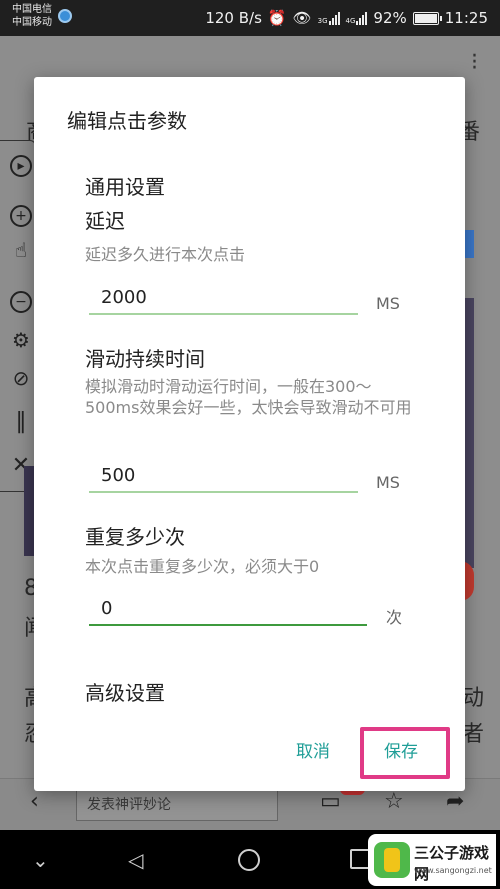 The height and width of the screenshot is (889, 500). What do you see at coordinates (330, 801) in the screenshot?
I see `comment-icon: ▭` at bounding box center [330, 801].